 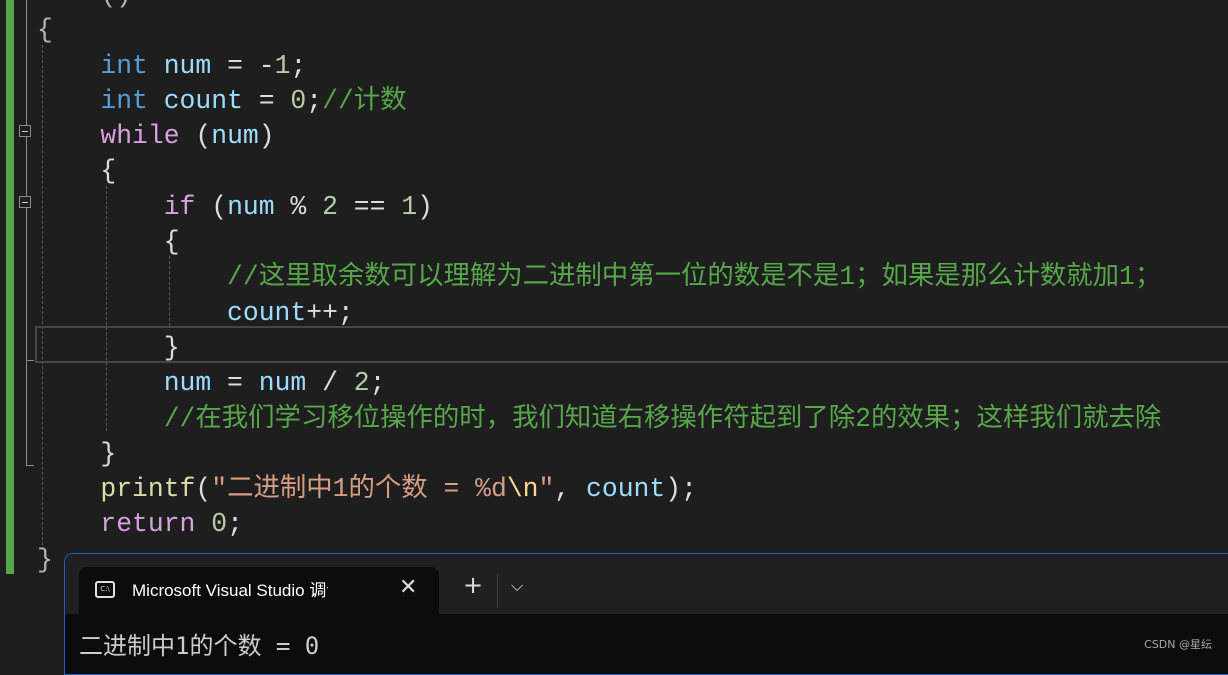 What do you see at coordinates (681, 489) in the screenshot?
I see `code-token: );` at bounding box center [681, 489].